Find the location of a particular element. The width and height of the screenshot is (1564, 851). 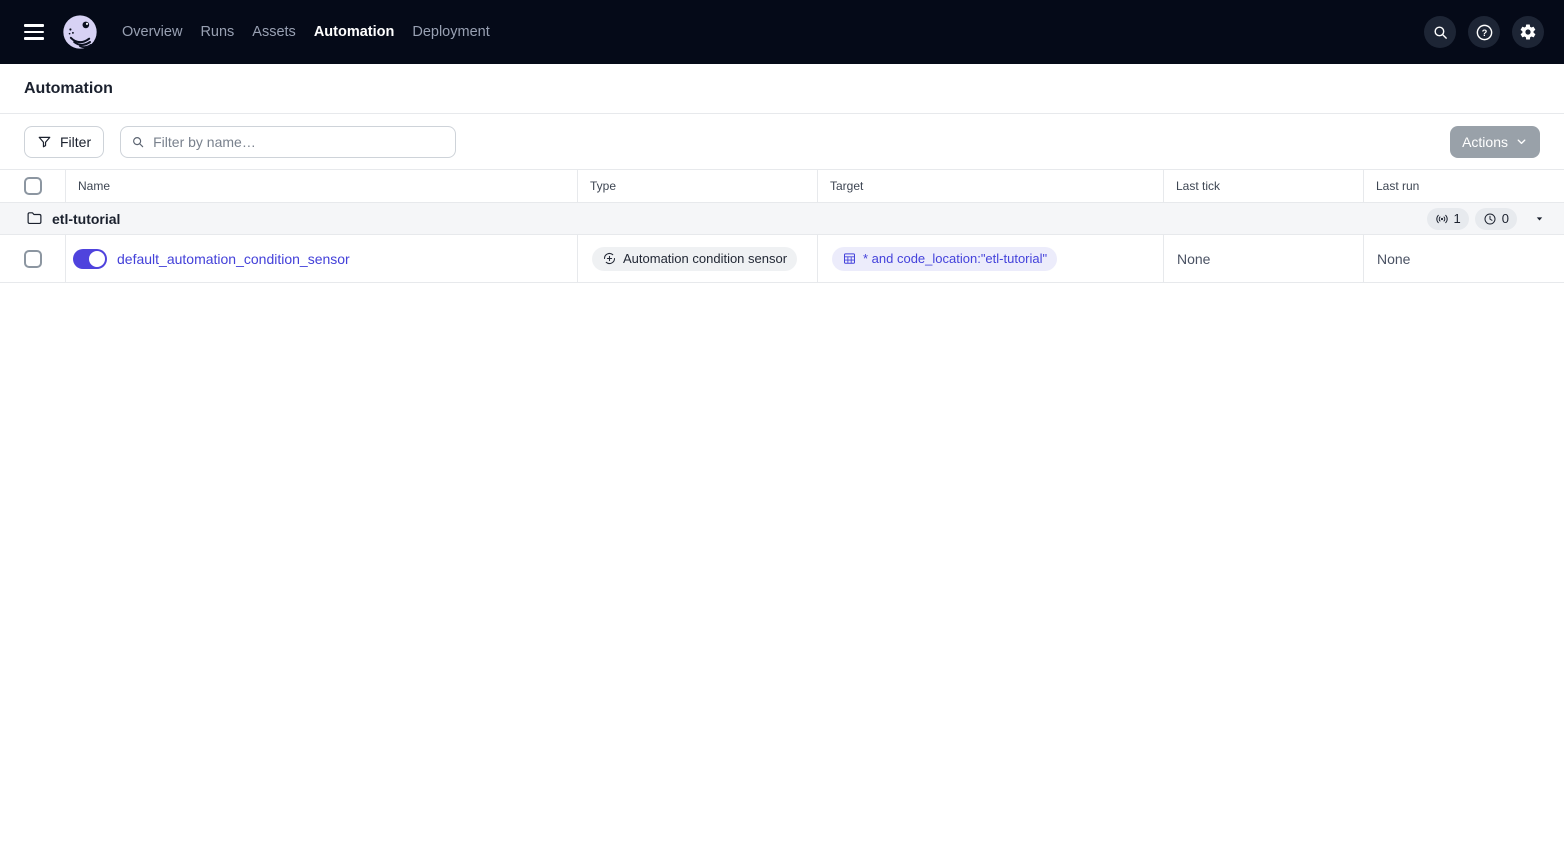

nav-runs: Runs is located at coordinates (217, 32).